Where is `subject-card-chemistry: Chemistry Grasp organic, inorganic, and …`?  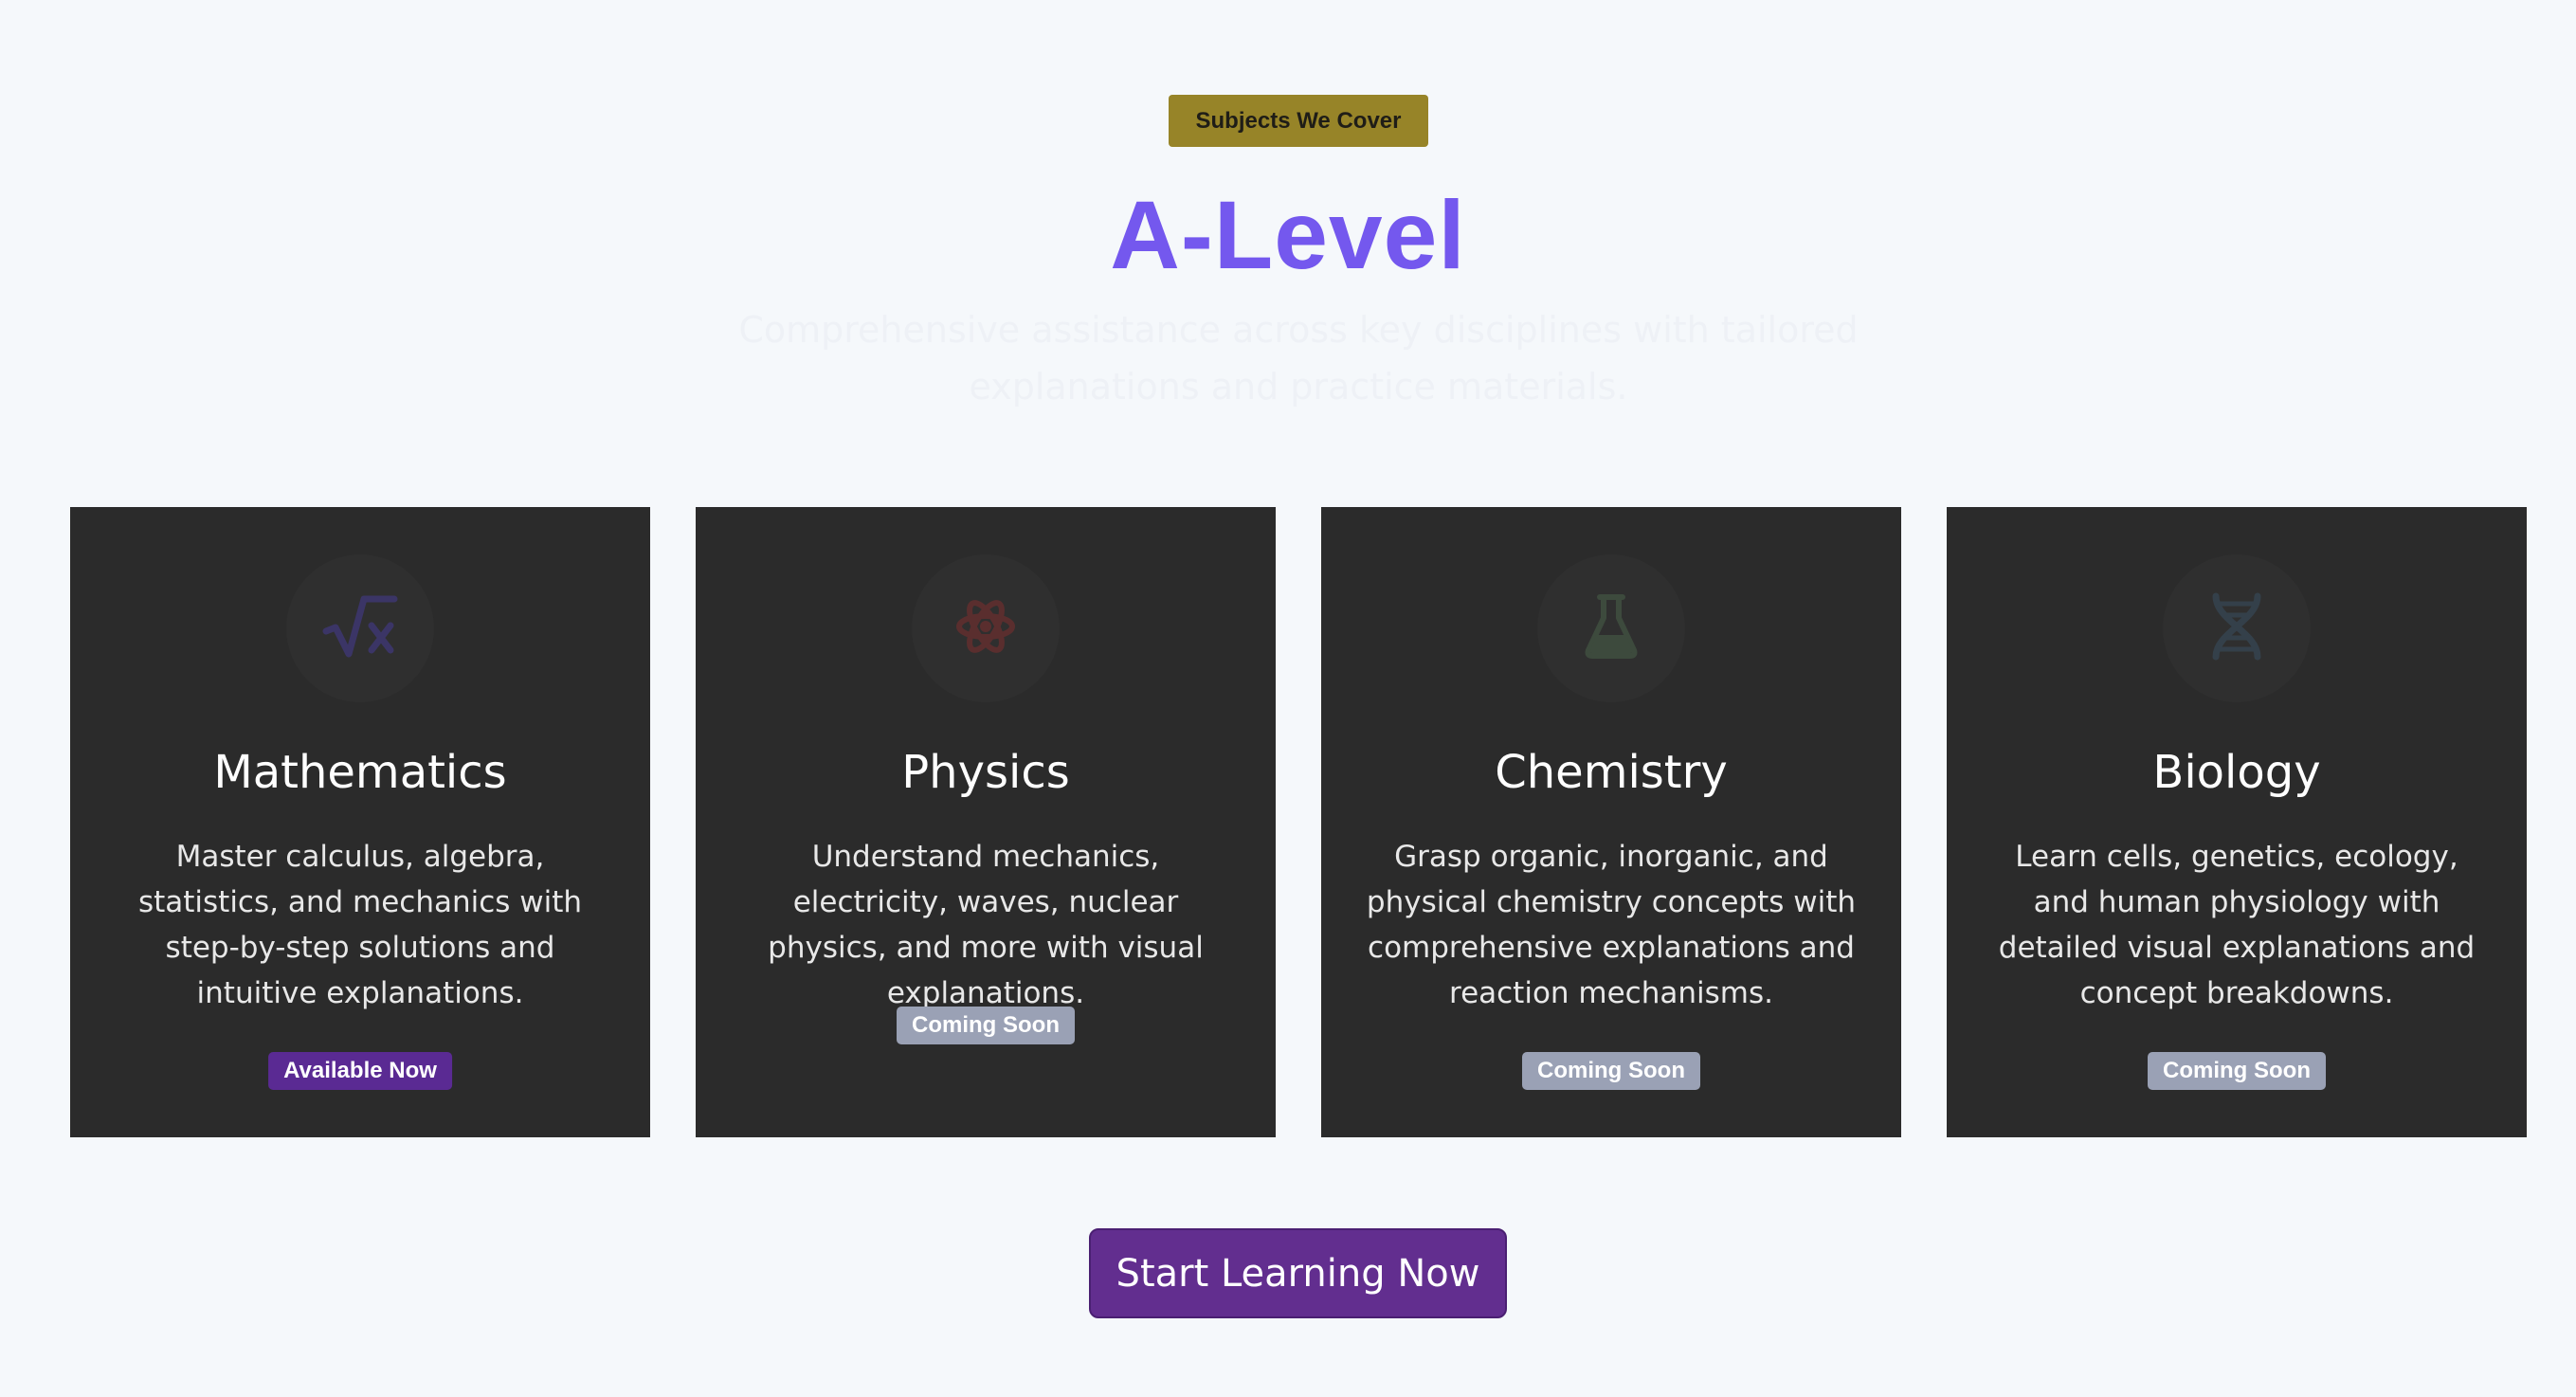
subject-card-chemistry: Chemistry Grasp organic, inorganic, and … is located at coordinates (1611, 822).